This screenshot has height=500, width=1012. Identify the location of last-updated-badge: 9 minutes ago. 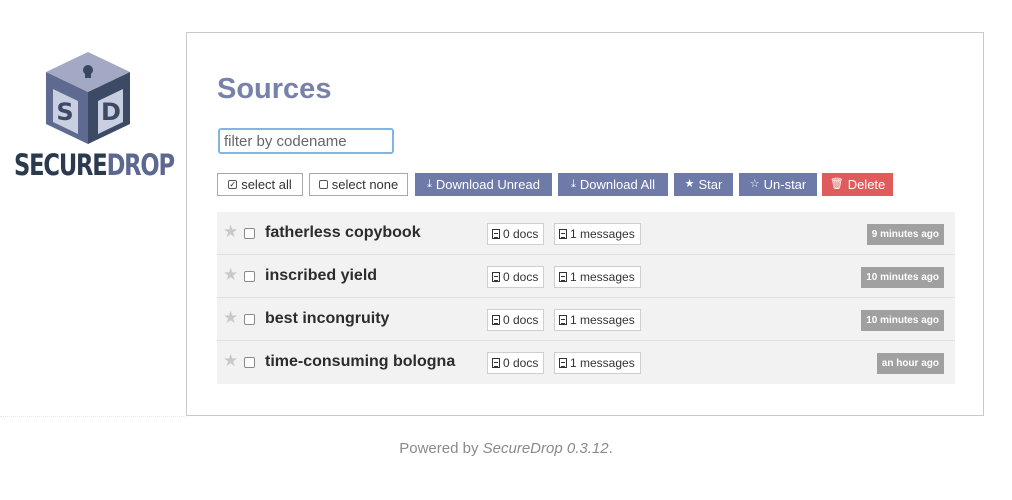
(905, 234).